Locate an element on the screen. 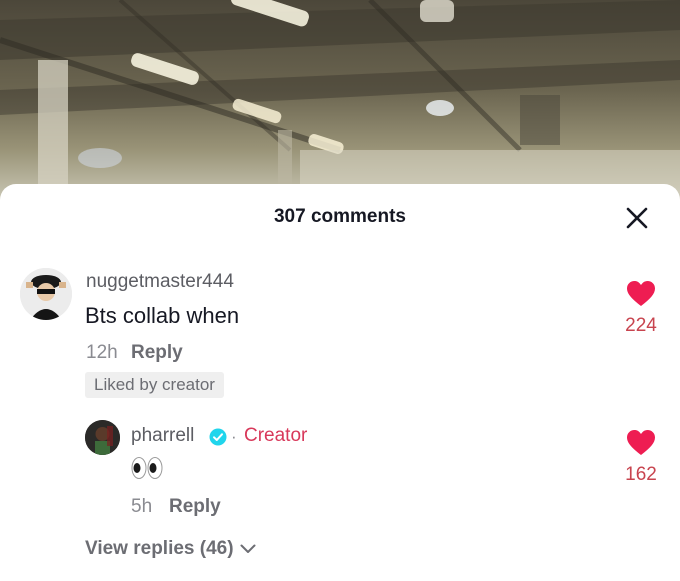 The width and height of the screenshot is (680, 581). comment-time: 12h is located at coordinates (102, 352).